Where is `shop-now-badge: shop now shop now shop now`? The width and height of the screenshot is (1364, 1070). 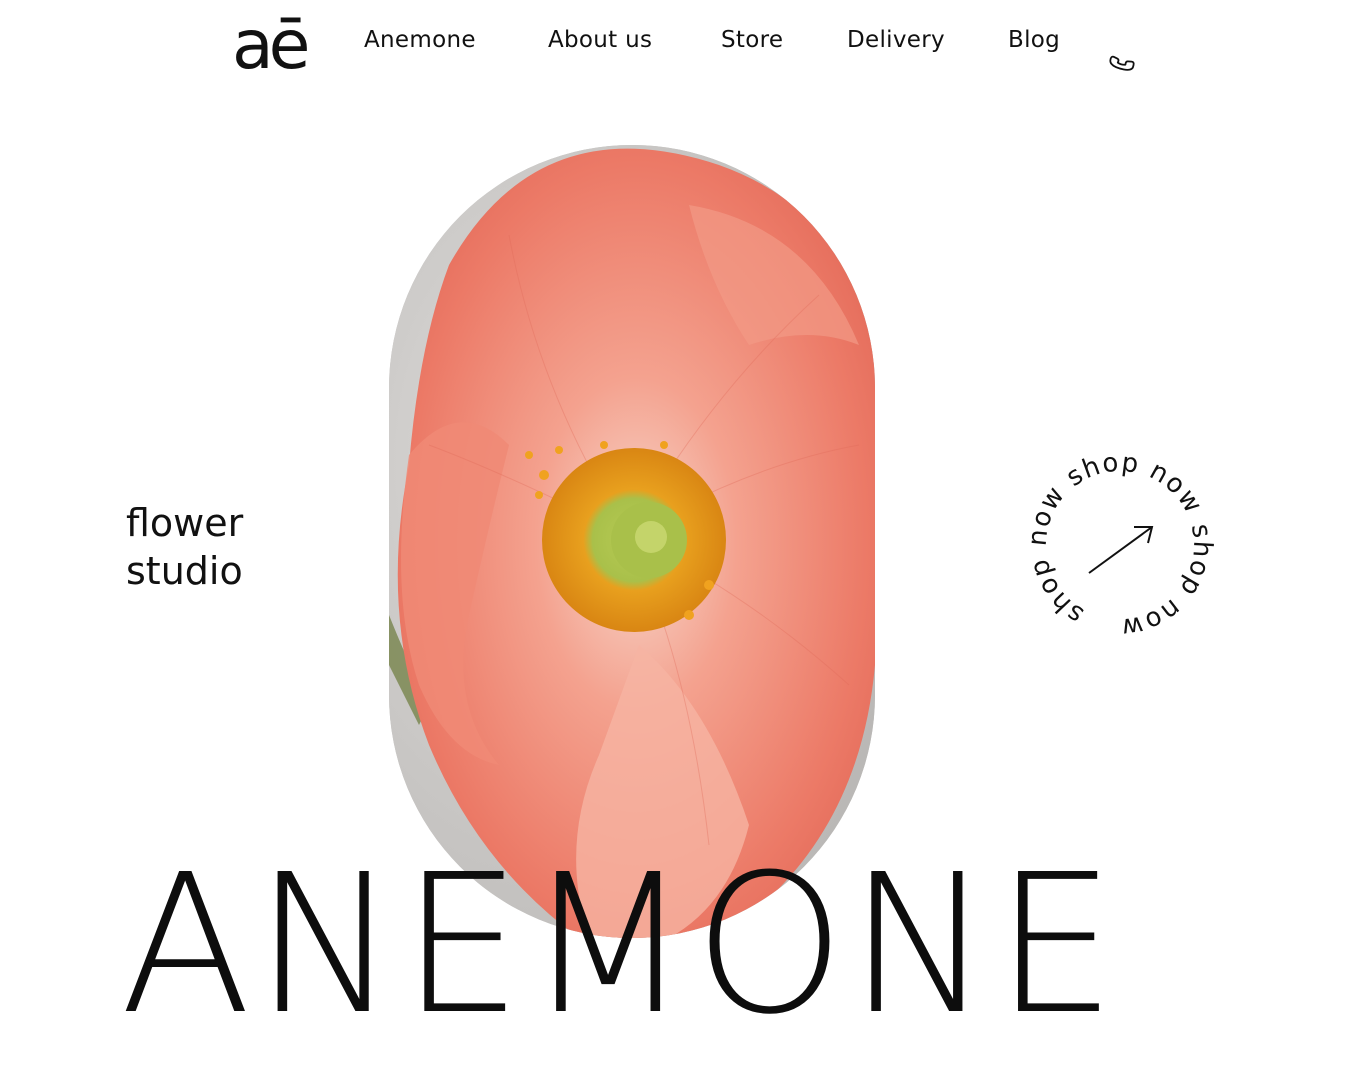
shop-now-badge: shop now shop now shop now is located at coordinates (1119, 544).